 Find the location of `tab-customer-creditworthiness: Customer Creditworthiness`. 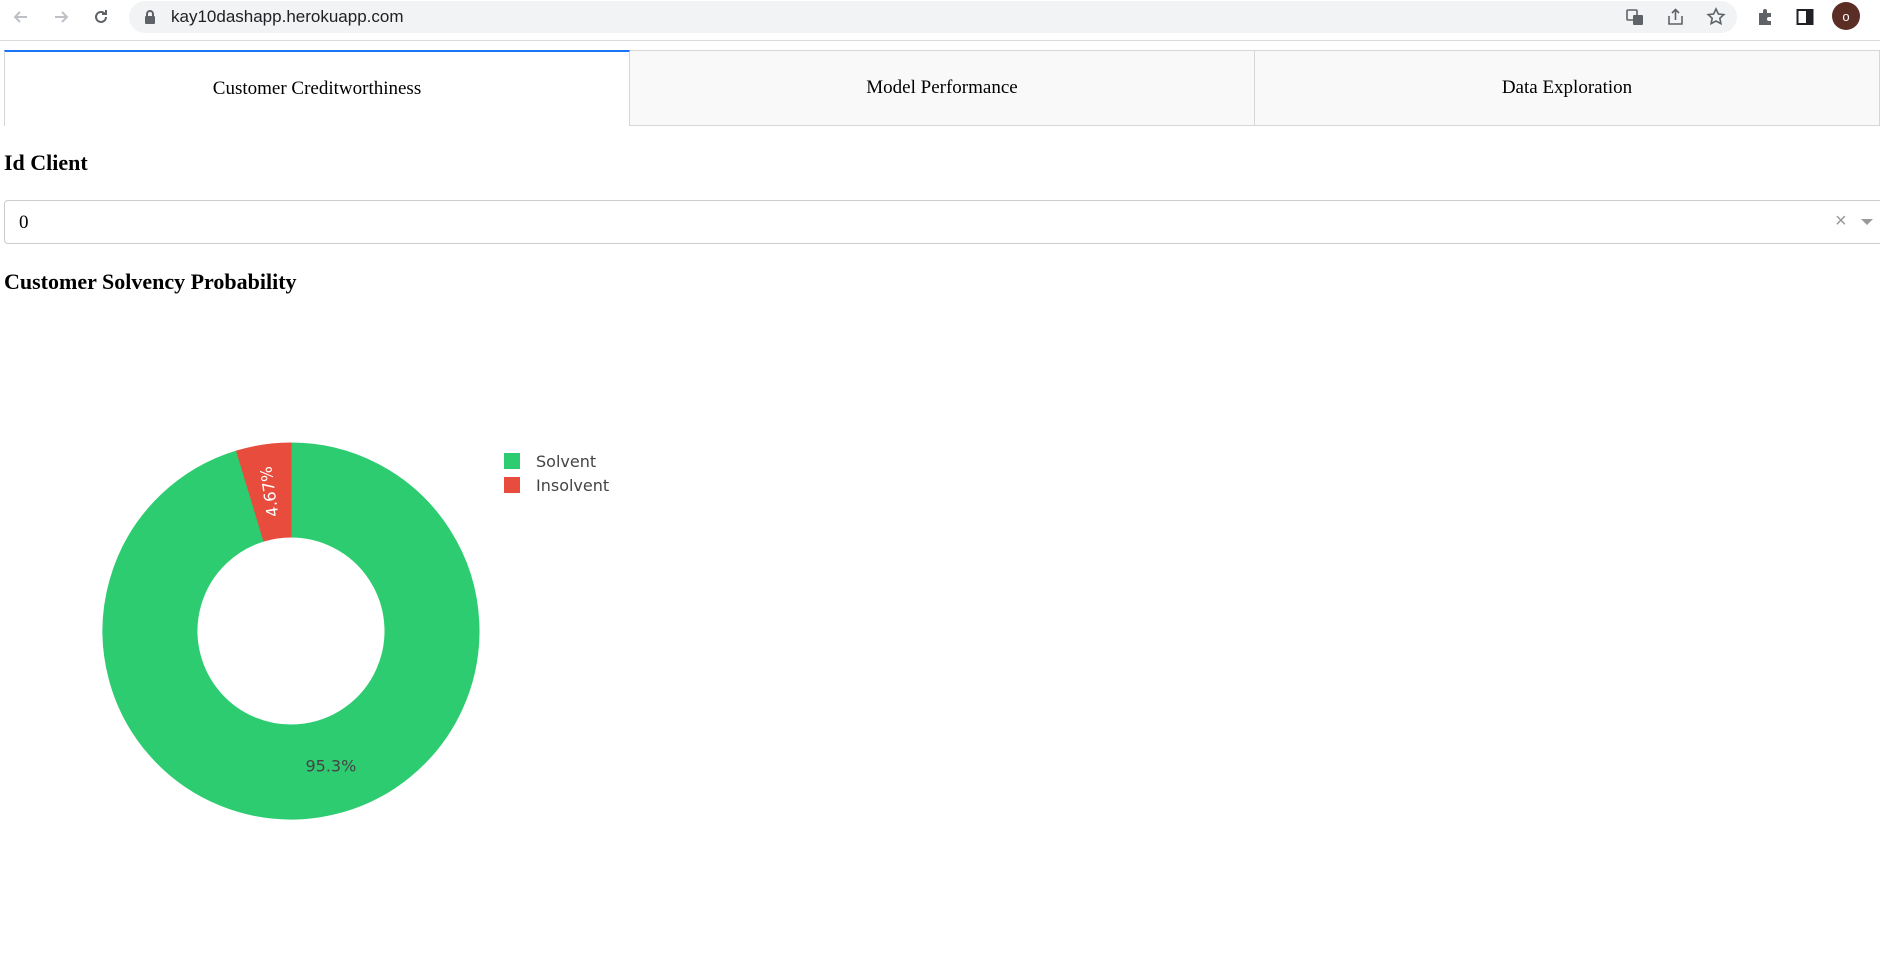

tab-customer-creditworthiness: Customer Creditworthiness is located at coordinates (317, 88).